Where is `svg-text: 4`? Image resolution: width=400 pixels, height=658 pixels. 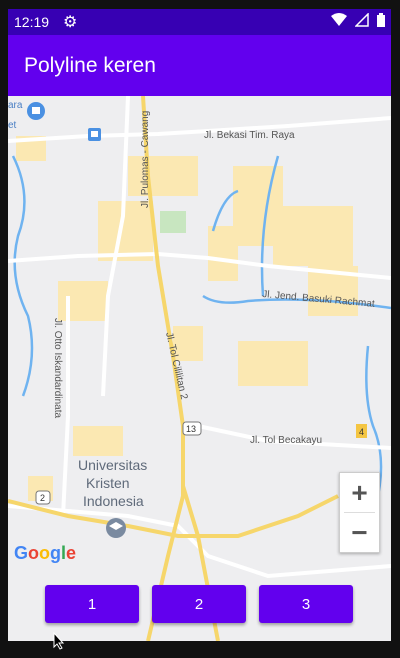
svg-text: 4 is located at coordinates (361, 432).